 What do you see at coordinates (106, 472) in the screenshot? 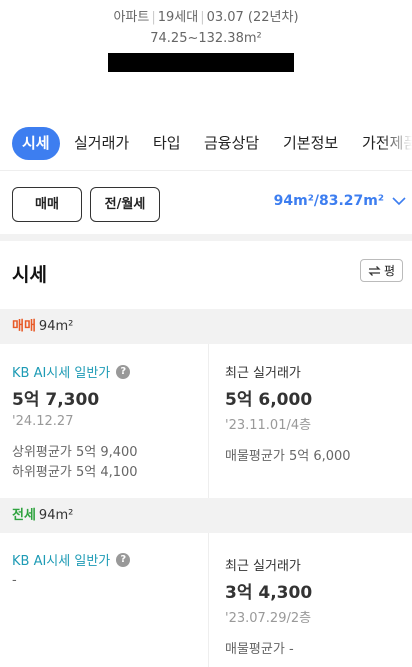
I see `lower-avg-value: 5억 4,100` at bounding box center [106, 472].